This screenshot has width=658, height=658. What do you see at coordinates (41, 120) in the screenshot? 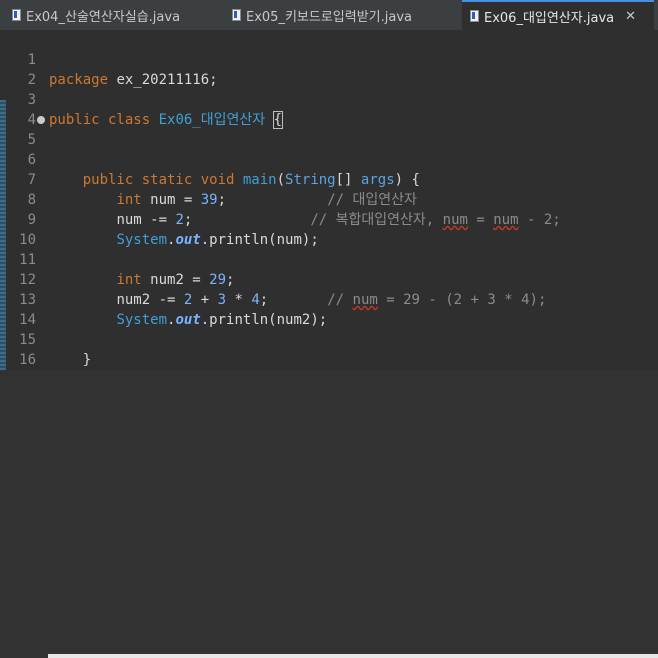
I see `fold-toggle-icon` at bounding box center [41, 120].